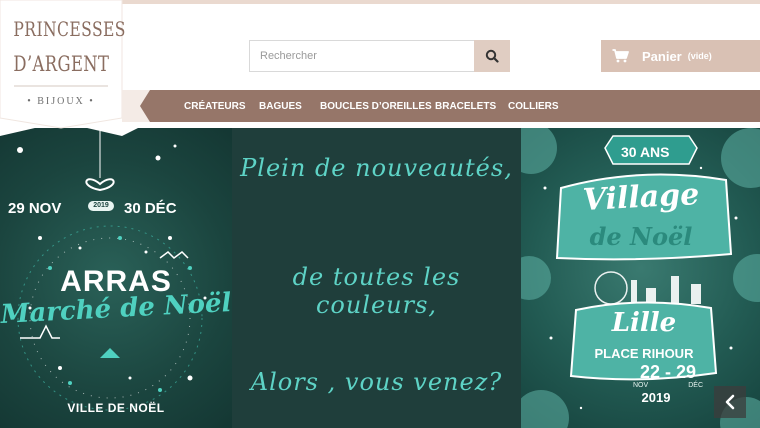 This screenshot has height=428, width=760. What do you see at coordinates (644, 323) in the screenshot?
I see `lille-city: Lille` at bounding box center [644, 323].